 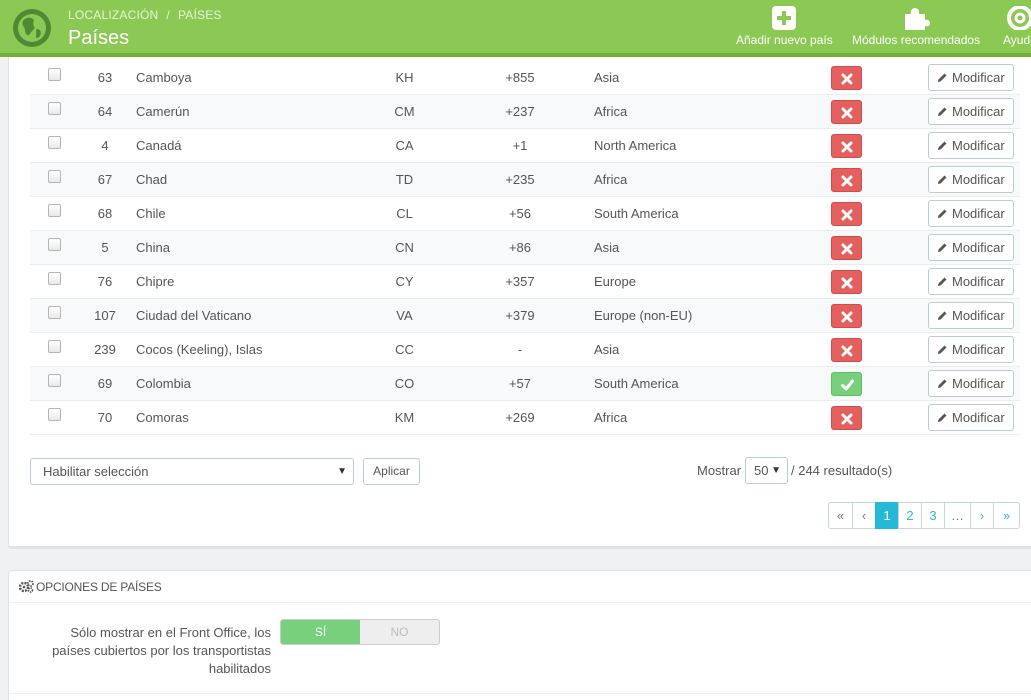 What do you see at coordinates (1018, 18) in the screenshot?
I see `lifebuoy-icon` at bounding box center [1018, 18].